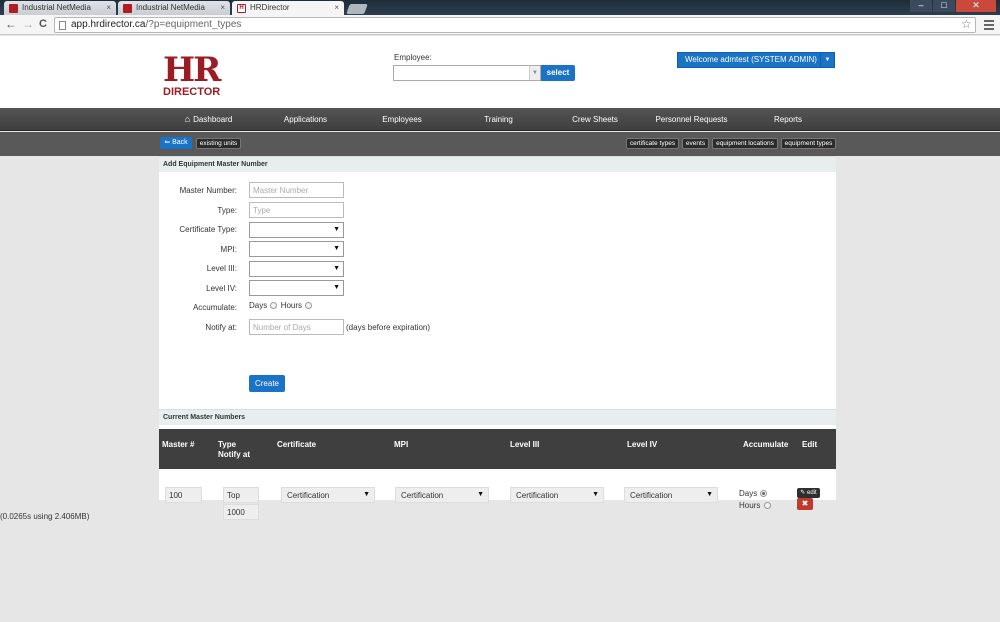 The image size is (1000, 622). What do you see at coordinates (228, 249) in the screenshot?
I see `mpi-label: MPI:` at bounding box center [228, 249].